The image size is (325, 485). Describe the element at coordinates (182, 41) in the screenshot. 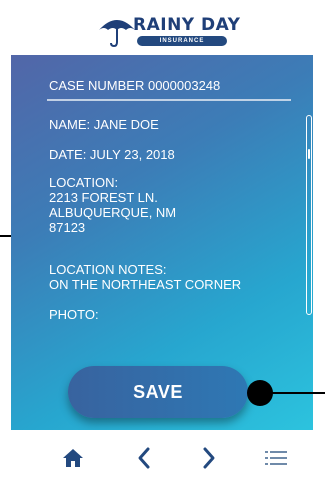

I see `logo-subtitle: INSURANCE` at that location.